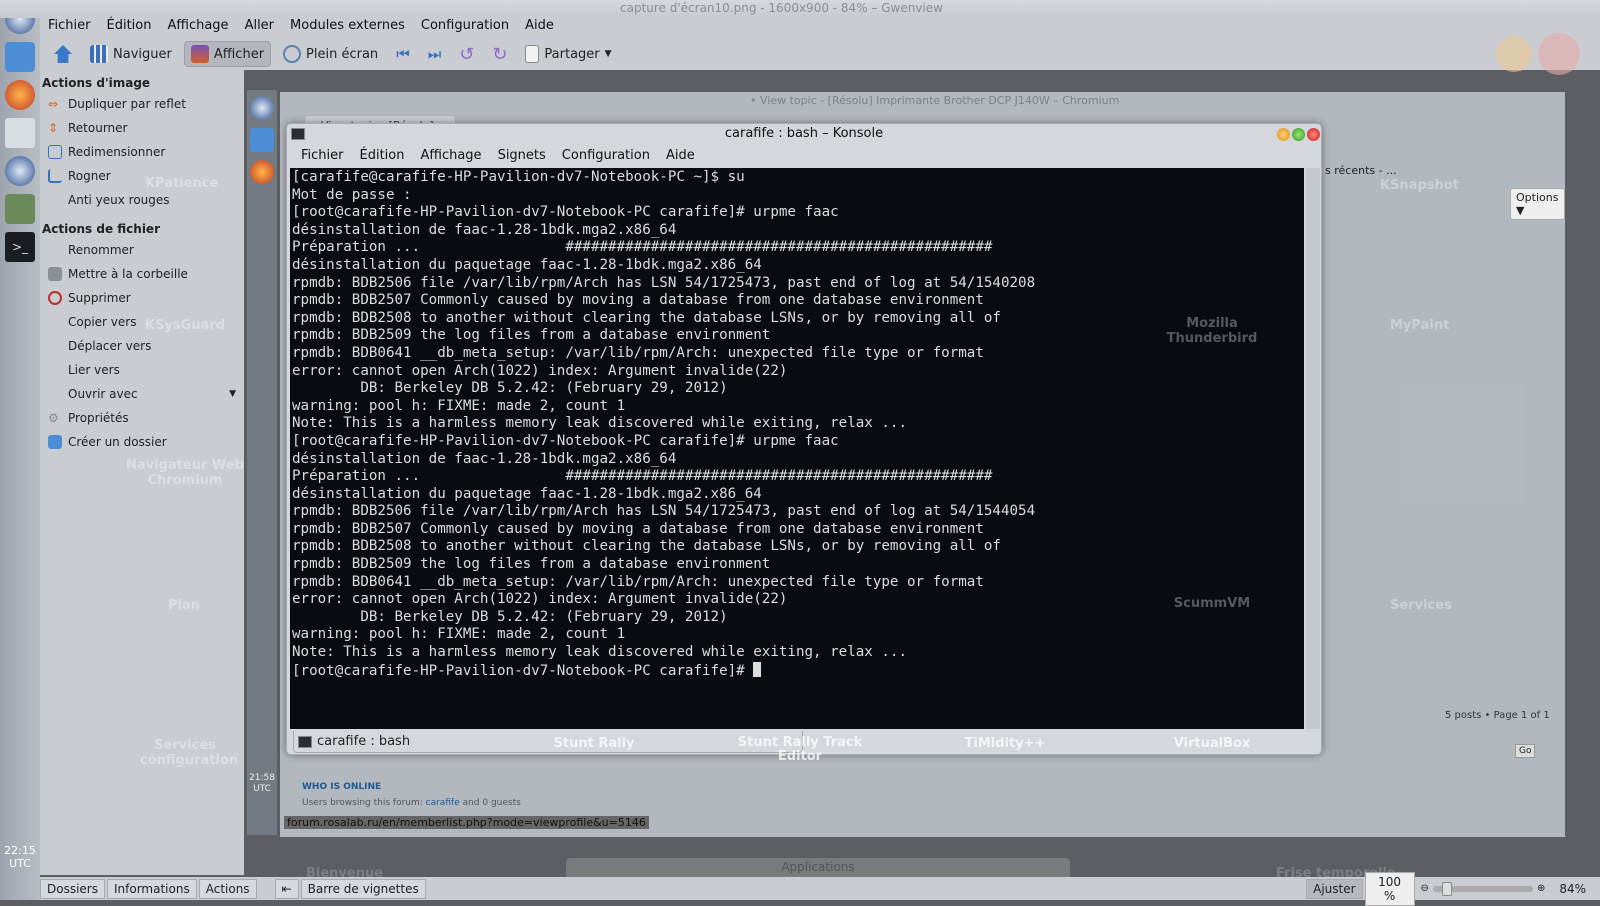 This screenshot has width=1600, height=906. What do you see at coordinates (1313, 448) in the screenshot?
I see `terminal-scrollbar` at bounding box center [1313, 448].